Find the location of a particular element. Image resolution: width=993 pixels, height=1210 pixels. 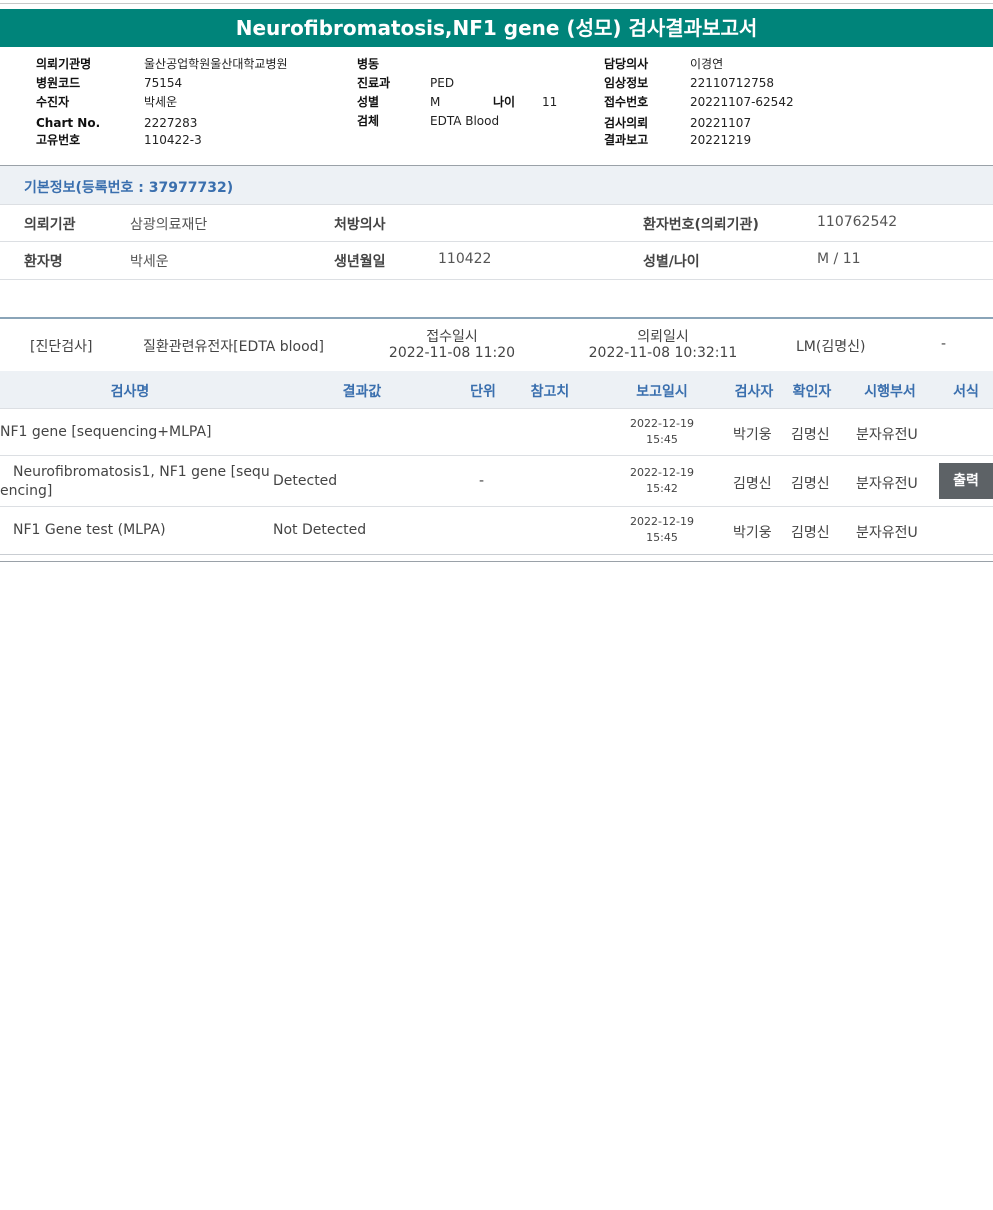

institution-value: 울산공업학원울산대학교병원 is located at coordinates (216, 64).